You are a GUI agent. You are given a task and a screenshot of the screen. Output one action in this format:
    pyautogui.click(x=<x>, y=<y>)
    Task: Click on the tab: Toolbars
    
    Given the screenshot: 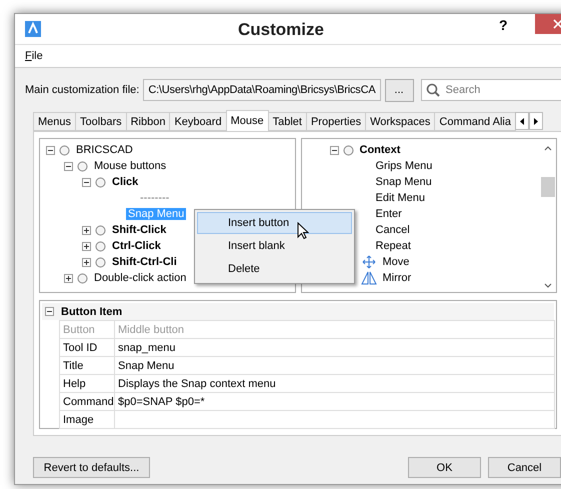 What is the action you would take?
    pyautogui.click(x=101, y=121)
    